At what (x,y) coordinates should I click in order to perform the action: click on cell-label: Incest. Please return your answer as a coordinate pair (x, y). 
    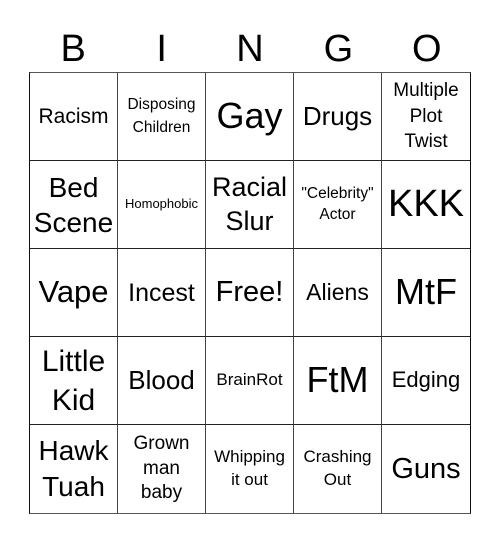
    Looking at the image, I should click on (161, 292).